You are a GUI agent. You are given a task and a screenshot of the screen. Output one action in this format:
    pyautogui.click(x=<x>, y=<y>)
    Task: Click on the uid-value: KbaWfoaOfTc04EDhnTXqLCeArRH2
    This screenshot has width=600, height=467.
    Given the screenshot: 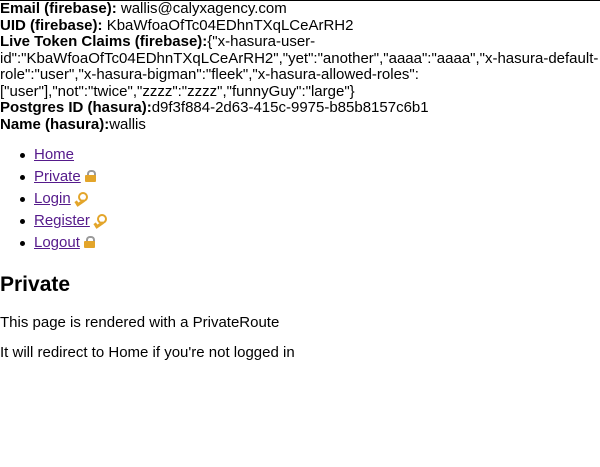 What is the action you would take?
    pyautogui.click(x=228, y=25)
    